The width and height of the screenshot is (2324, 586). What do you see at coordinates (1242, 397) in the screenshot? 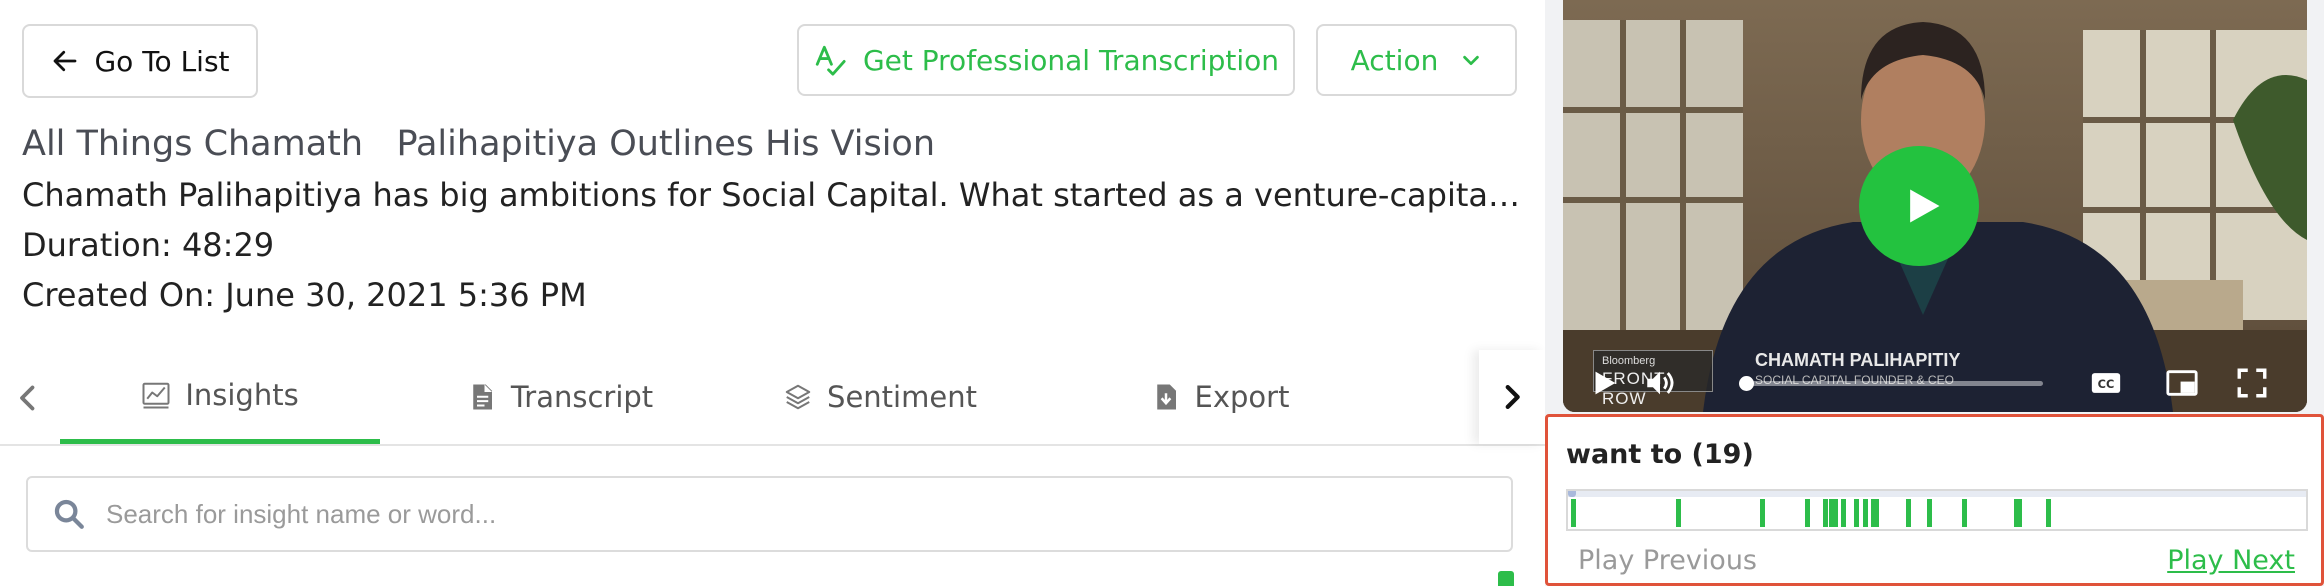
I see `tab-export-label: Export` at bounding box center [1242, 397].